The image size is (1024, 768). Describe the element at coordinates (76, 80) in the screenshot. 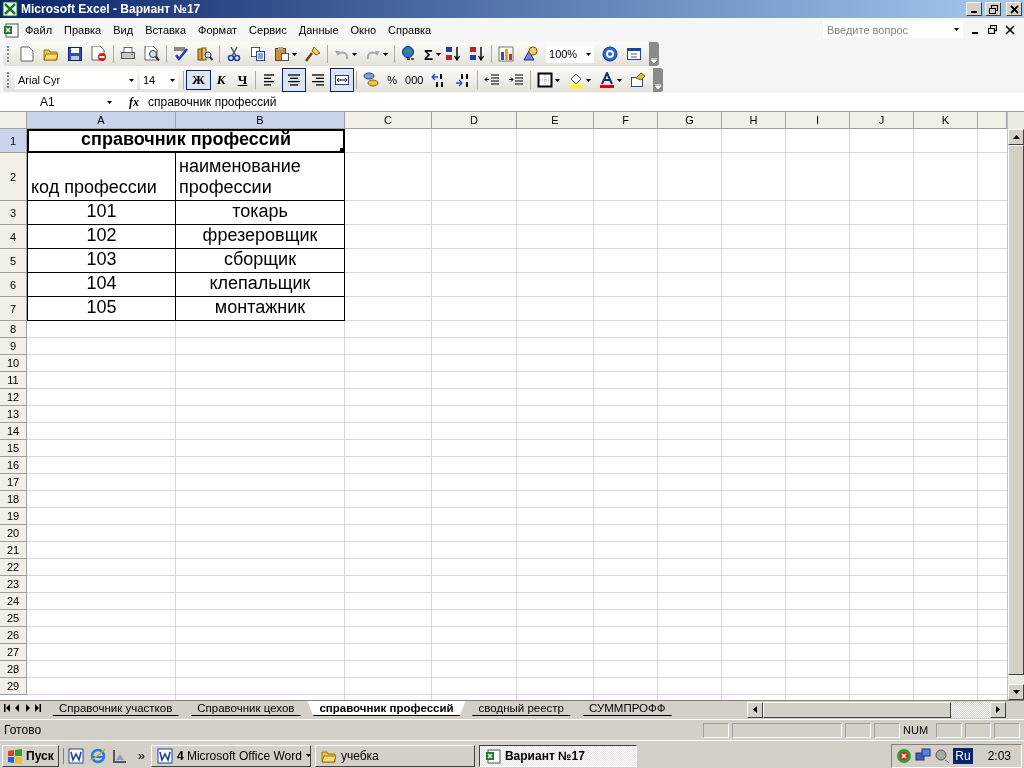

I see `font-field: Arial Cyr` at that location.